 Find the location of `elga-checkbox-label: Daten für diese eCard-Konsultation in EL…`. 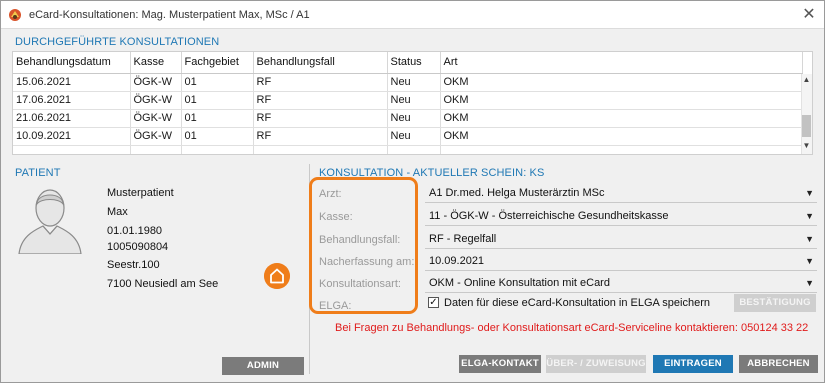

elga-checkbox-label: Daten für diese eCard-Konsultation in EL… is located at coordinates (577, 303).